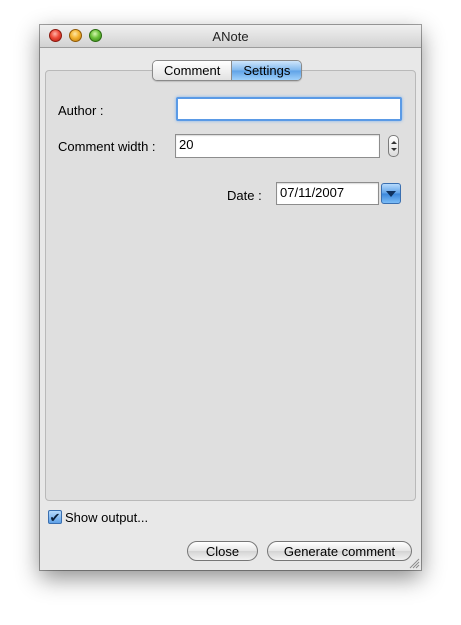  I want to click on close-button: Close, so click(222, 551).